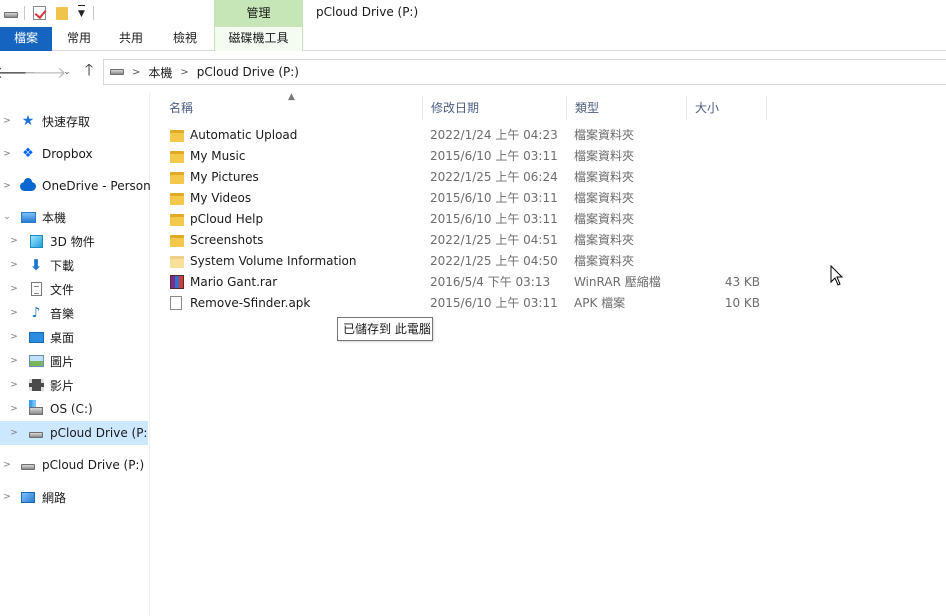  What do you see at coordinates (75, 497) in the screenshot?
I see `sidebar-item-network: > 網路` at bounding box center [75, 497].